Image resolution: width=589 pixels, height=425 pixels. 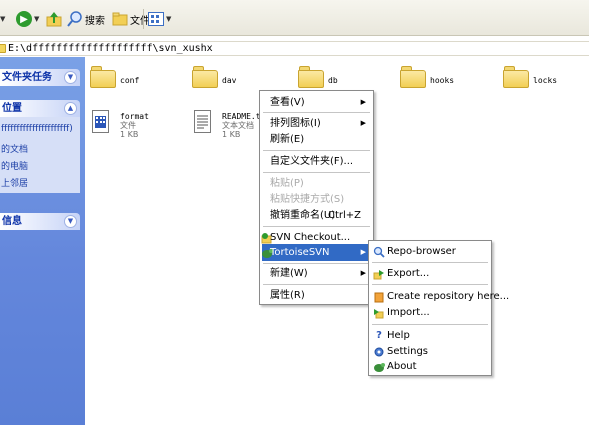 I want to click on other-places-panel: ffffffffffffffffffffff) 的文档 的电脑 上邻居, so click(x=40, y=155).